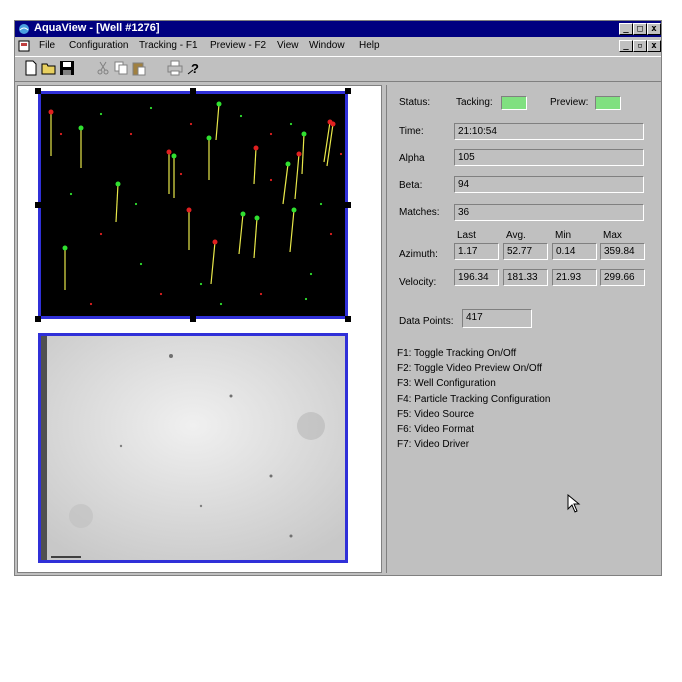  What do you see at coordinates (49, 68) in the screenshot?
I see `open-icon` at bounding box center [49, 68].